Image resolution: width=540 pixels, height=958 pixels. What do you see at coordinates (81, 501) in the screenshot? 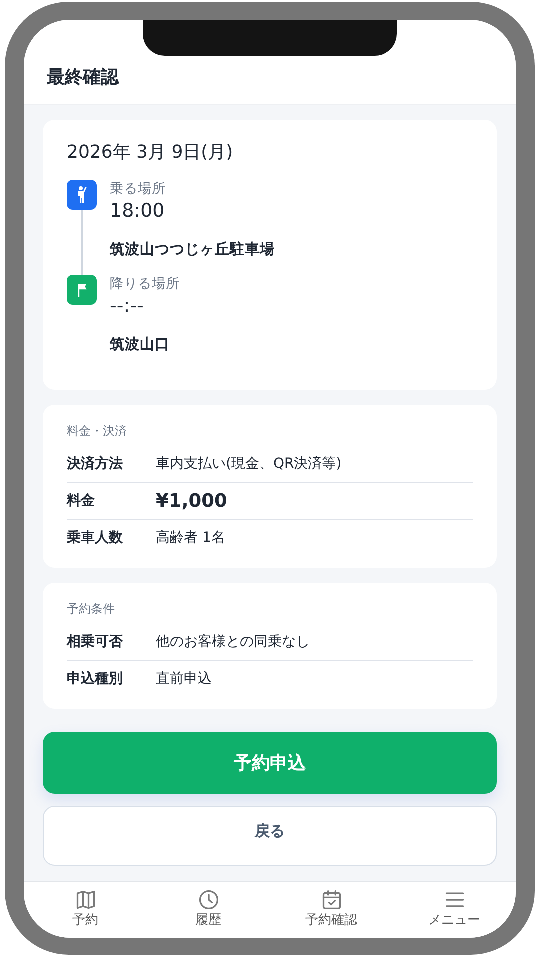
I see `row-label: 料金` at bounding box center [81, 501].